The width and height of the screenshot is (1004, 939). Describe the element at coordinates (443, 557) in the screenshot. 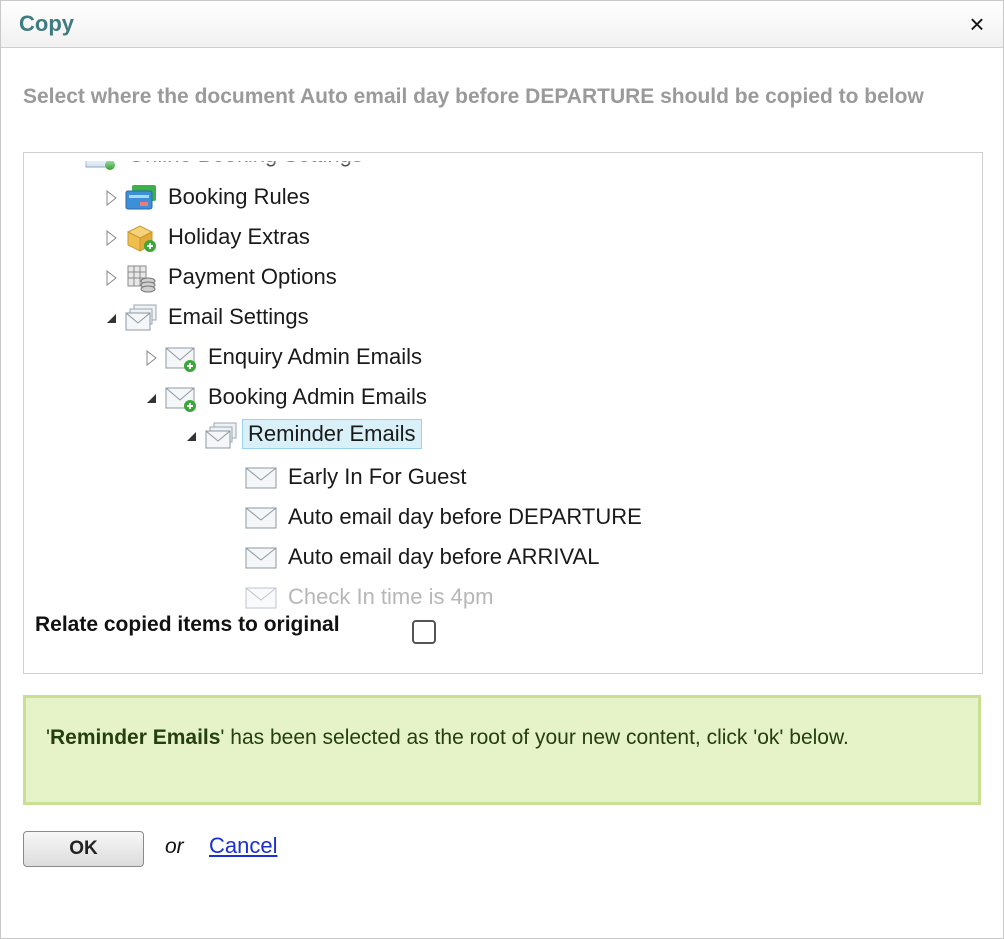

I see `tree-node-label: Auto email day before ARRIVAL` at that location.